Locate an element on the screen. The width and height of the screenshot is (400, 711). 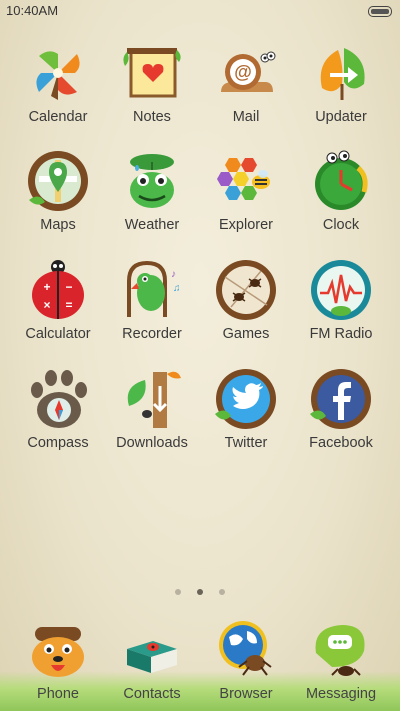
dock-browser: Browser is located at coordinates (246, 659).